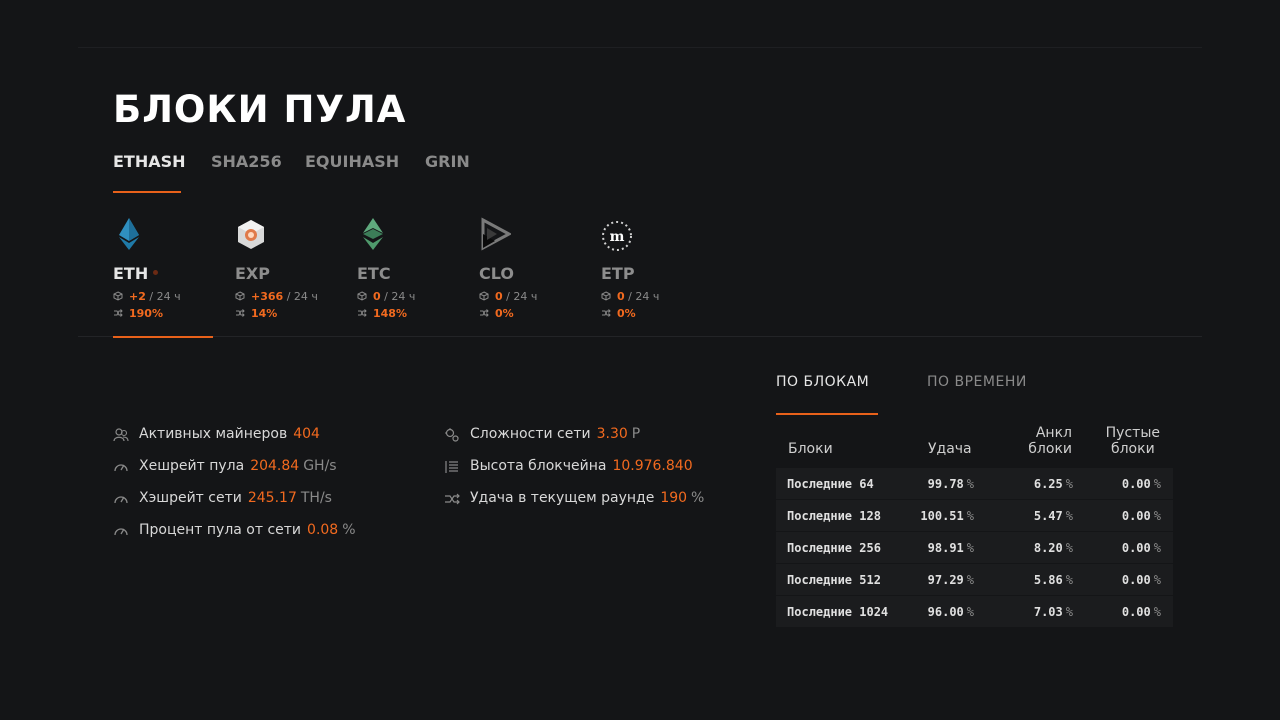  I want to click on coin-clo: CLO 0 / 24 ч 0%, so click(539, 275).